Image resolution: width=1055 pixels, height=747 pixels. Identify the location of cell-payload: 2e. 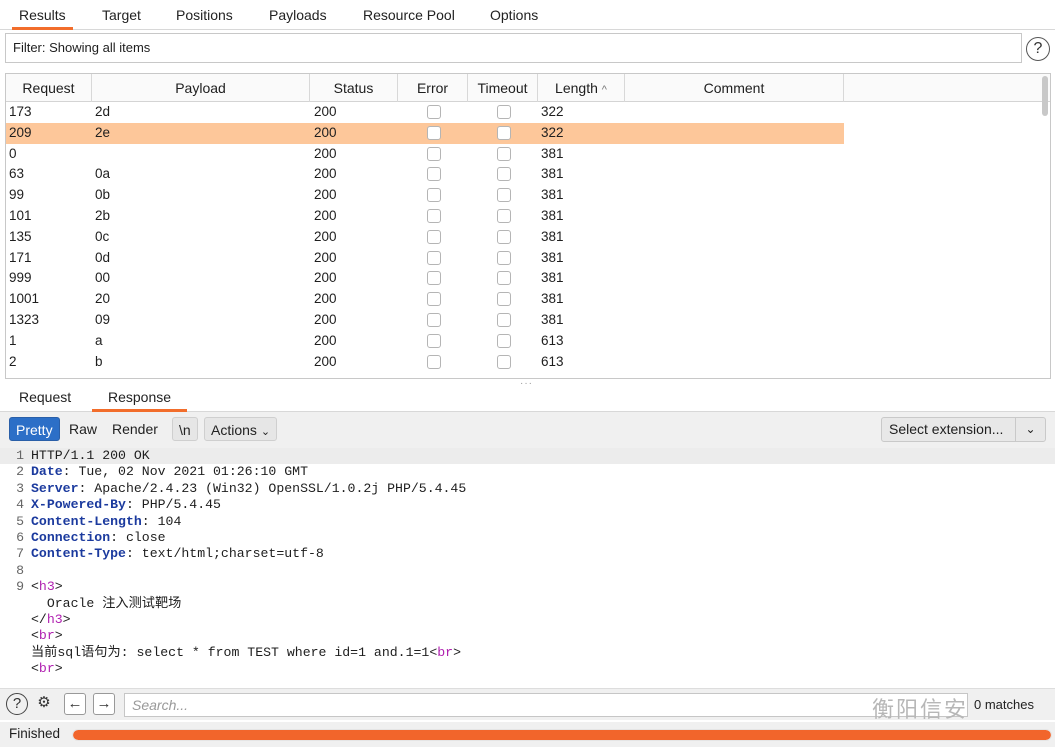
(103, 132).